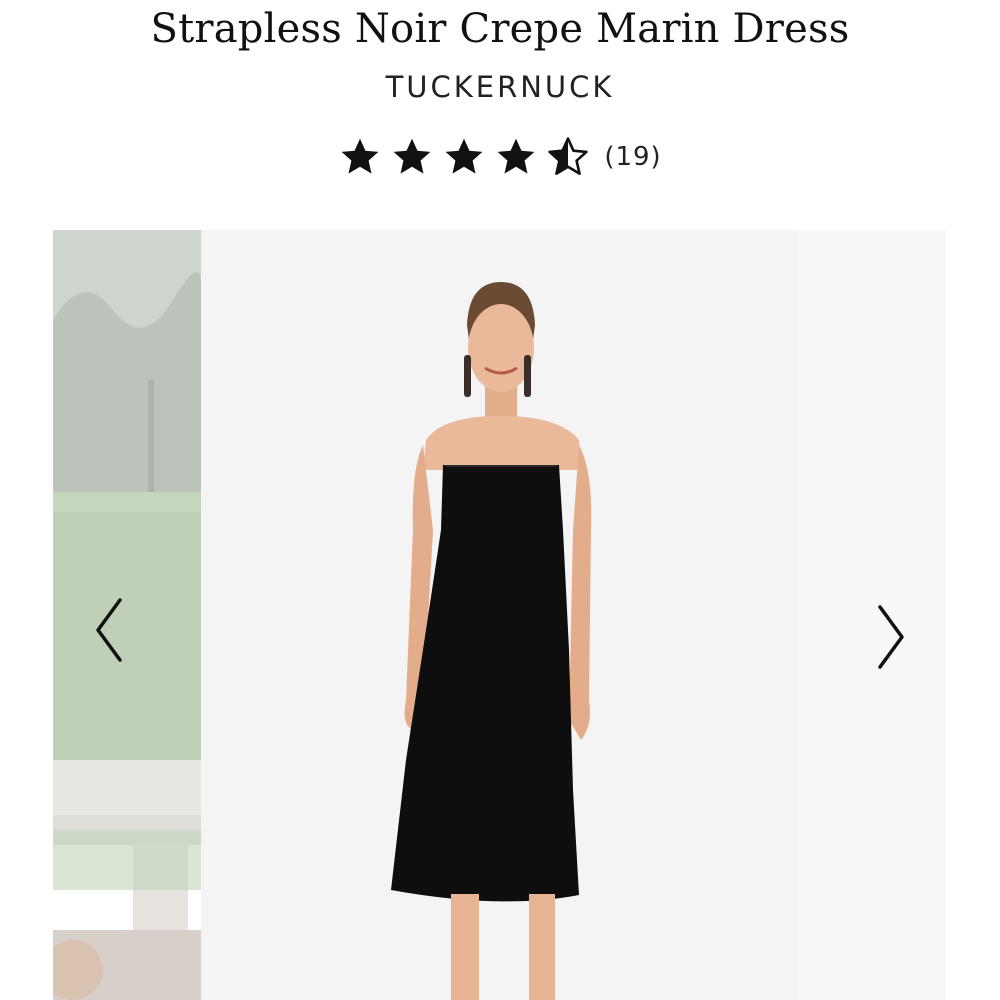  What do you see at coordinates (491, 641) in the screenshot?
I see `model-black-strapless-dress-photo` at bounding box center [491, 641].